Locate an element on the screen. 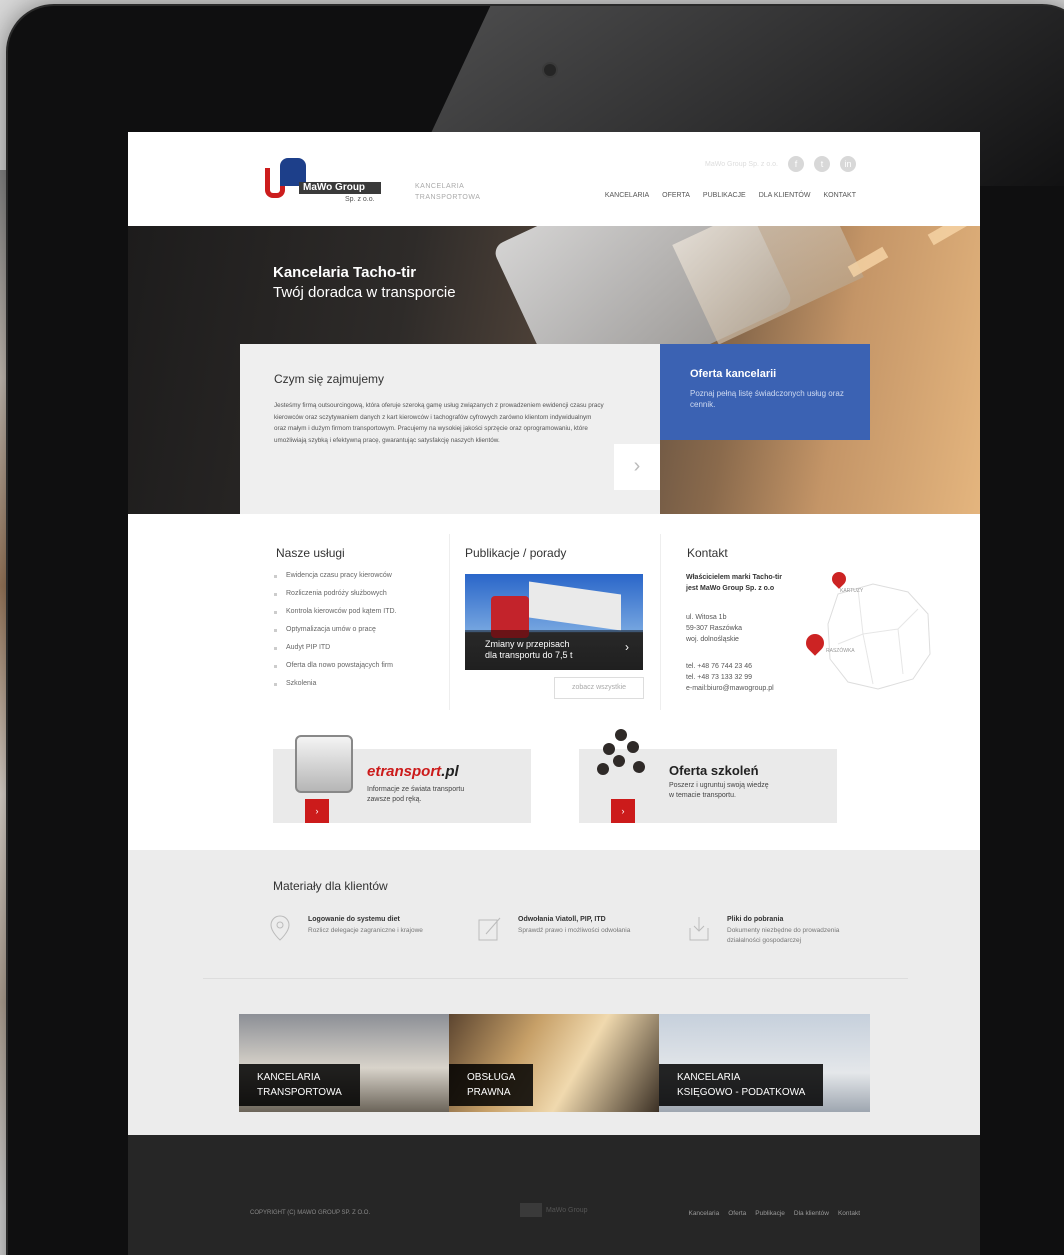 Image resolution: width=1064 pixels, height=1255 pixels. phone-2: tel. +48 73 133 32 99 is located at coordinates (734, 677).